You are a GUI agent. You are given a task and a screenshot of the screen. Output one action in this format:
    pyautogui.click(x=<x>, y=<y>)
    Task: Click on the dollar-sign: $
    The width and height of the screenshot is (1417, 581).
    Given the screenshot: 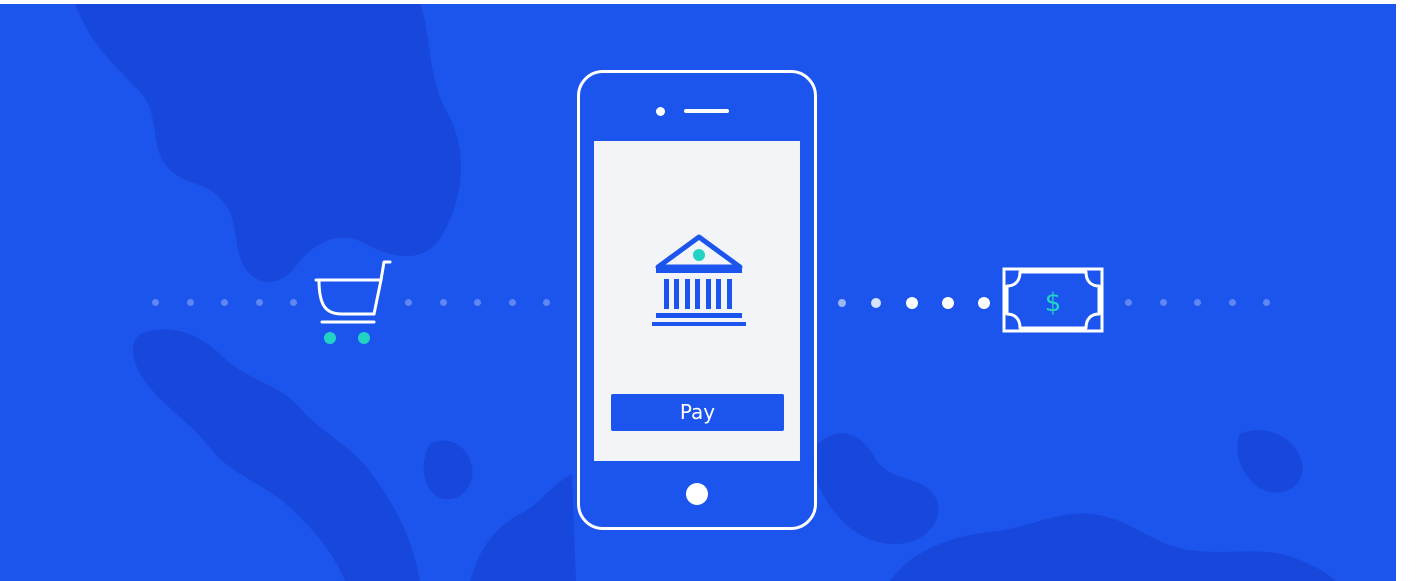 What is the action you would take?
    pyautogui.click(x=1053, y=303)
    